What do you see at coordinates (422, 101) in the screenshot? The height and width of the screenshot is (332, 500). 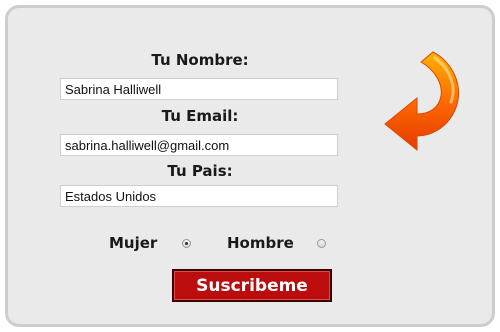 I see `curved-arrow-icon` at bounding box center [422, 101].